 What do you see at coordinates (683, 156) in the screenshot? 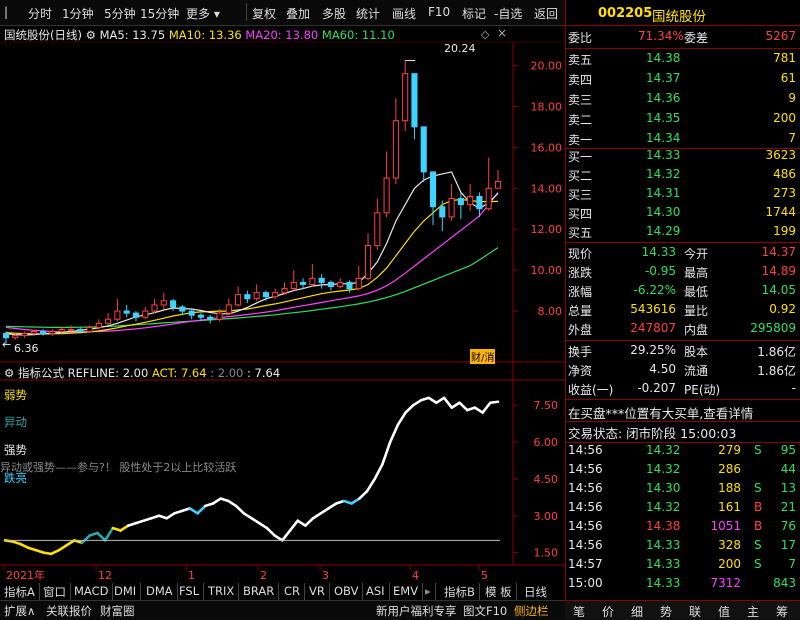
I see `bid-level-row: 买一 14.33 3623` at bounding box center [683, 156].